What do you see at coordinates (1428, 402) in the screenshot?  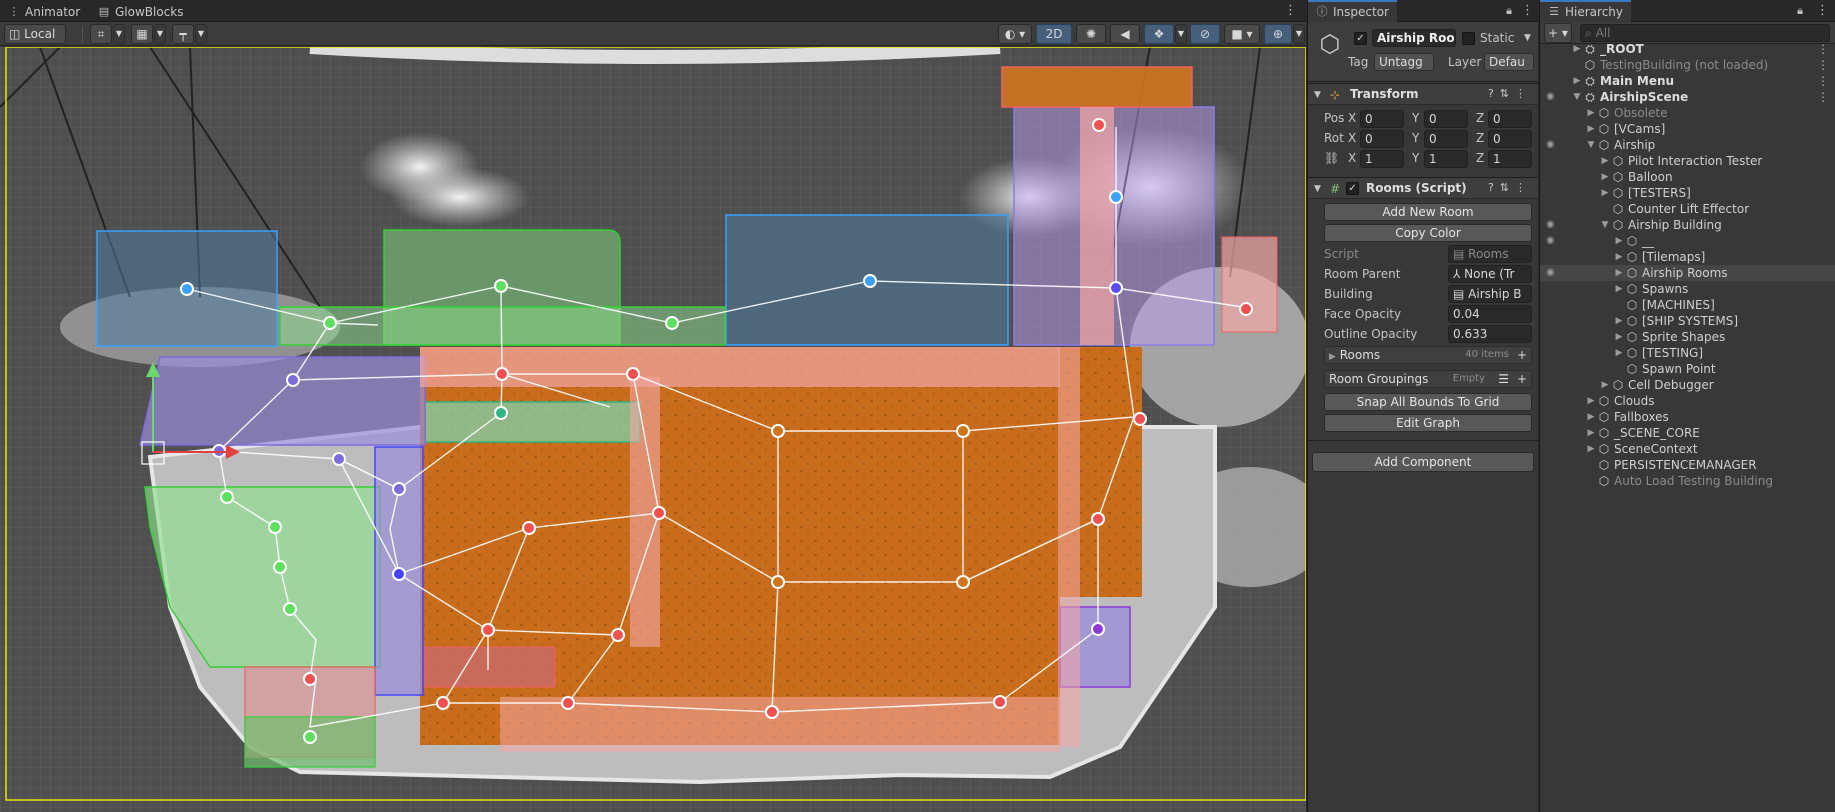 I see `snap-bounds-button: Snap All Bounds To Grid` at bounding box center [1428, 402].